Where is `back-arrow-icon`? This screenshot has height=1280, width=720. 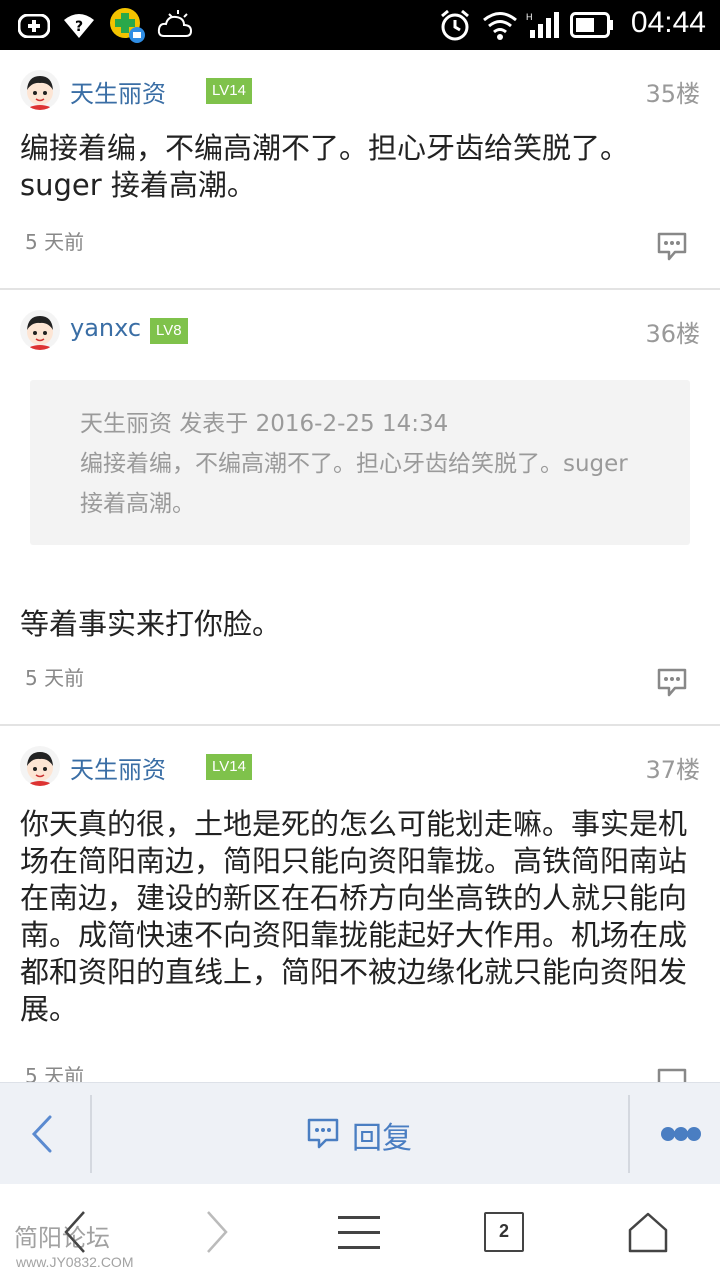 back-arrow-icon is located at coordinates (42, 1134).